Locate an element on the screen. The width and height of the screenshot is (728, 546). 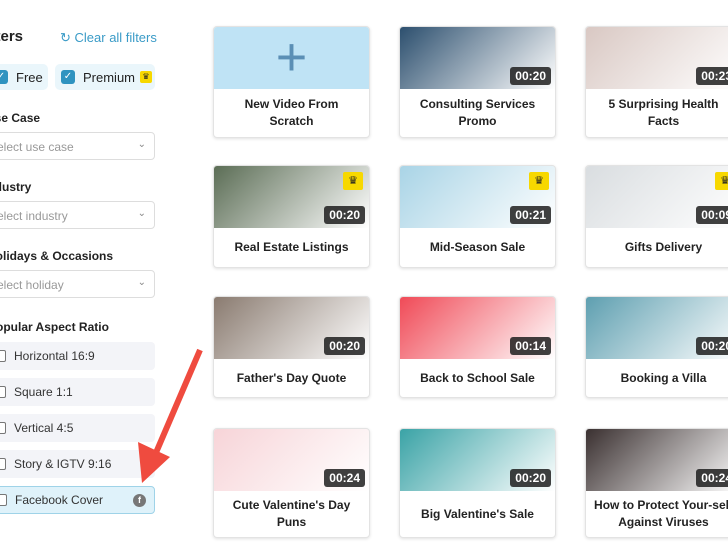
template-card: 00:20 Father's Day Quote is located at coordinates (291, 347).